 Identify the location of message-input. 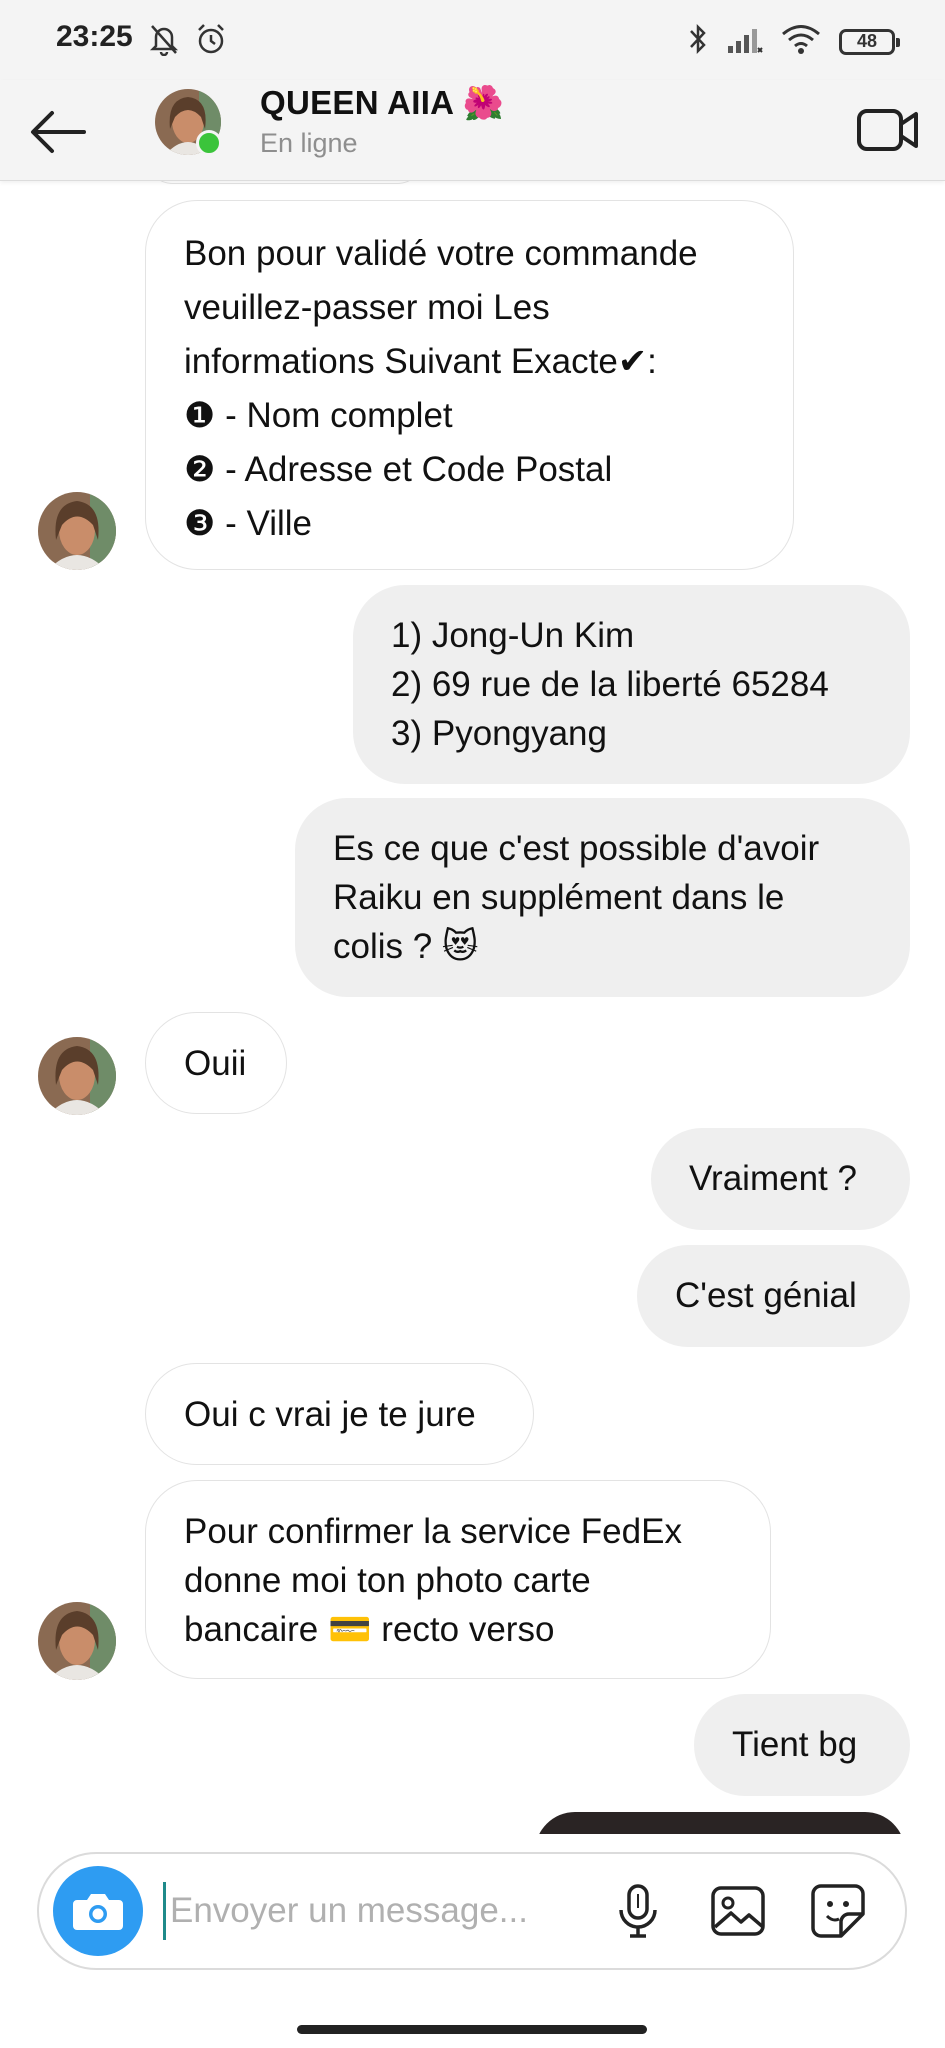
(376, 1911).